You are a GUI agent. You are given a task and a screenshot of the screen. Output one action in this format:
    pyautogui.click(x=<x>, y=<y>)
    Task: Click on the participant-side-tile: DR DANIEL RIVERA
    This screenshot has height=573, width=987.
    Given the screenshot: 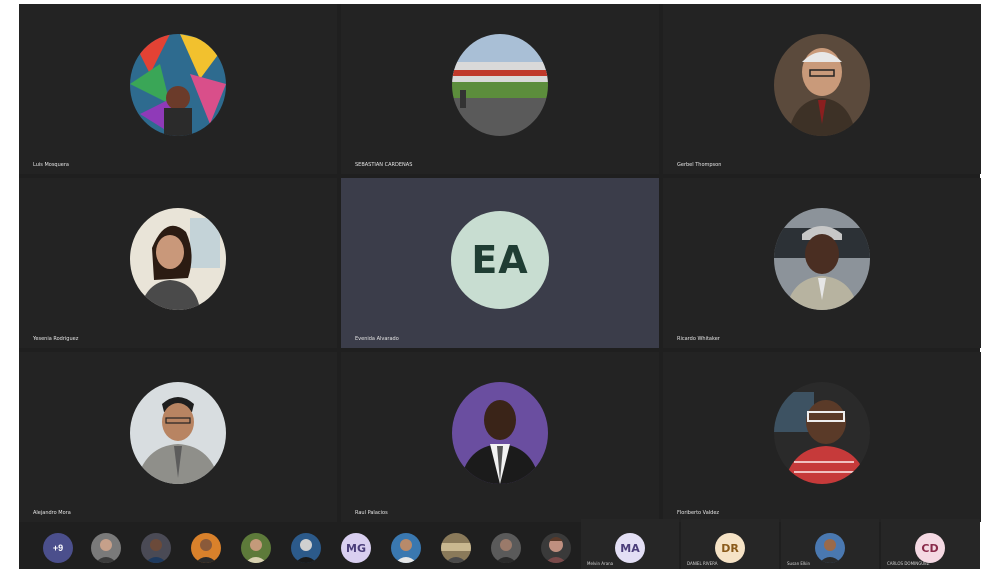 What is the action you would take?
    pyautogui.click(x=730, y=544)
    